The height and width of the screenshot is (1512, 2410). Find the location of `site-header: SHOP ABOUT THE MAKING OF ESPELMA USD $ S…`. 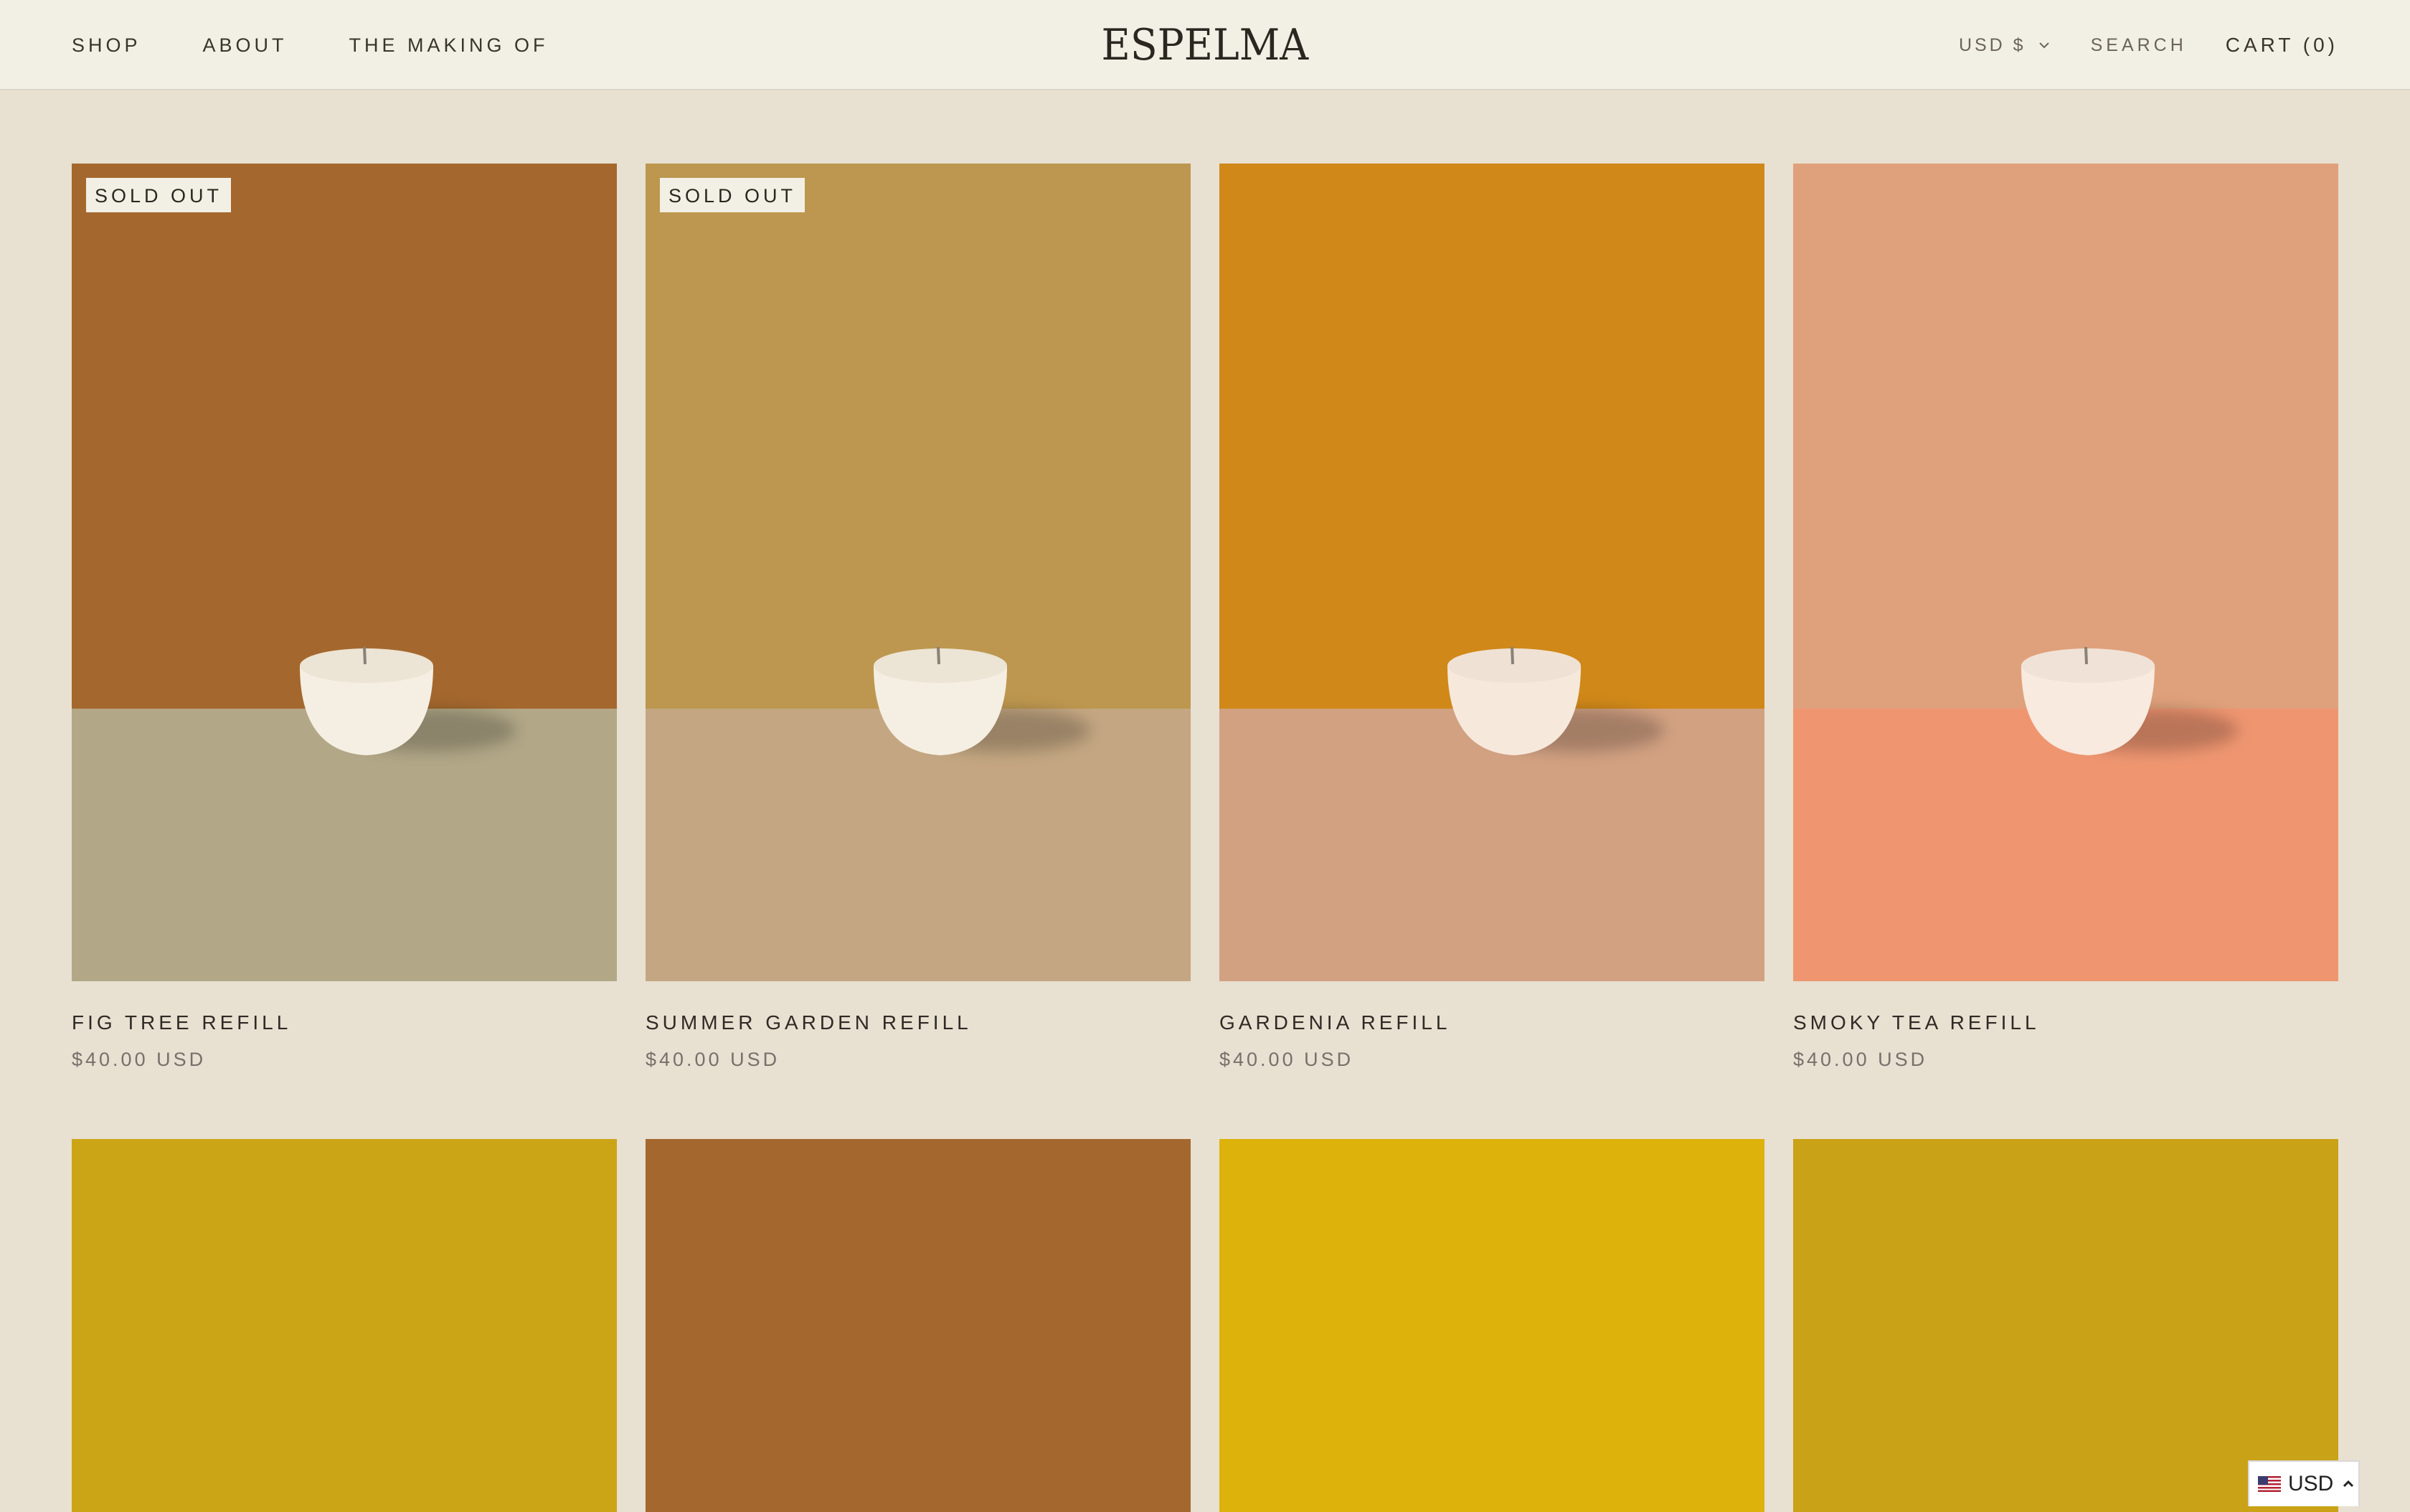

site-header: SHOP ABOUT THE MAKING OF ESPELMA USD $ S… is located at coordinates (1205, 45).